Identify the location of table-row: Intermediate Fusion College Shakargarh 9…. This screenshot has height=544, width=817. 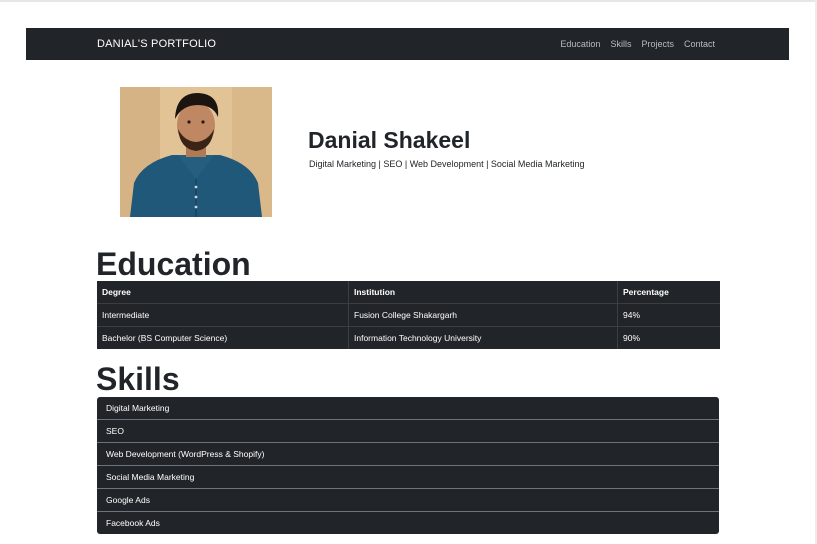
(408, 315).